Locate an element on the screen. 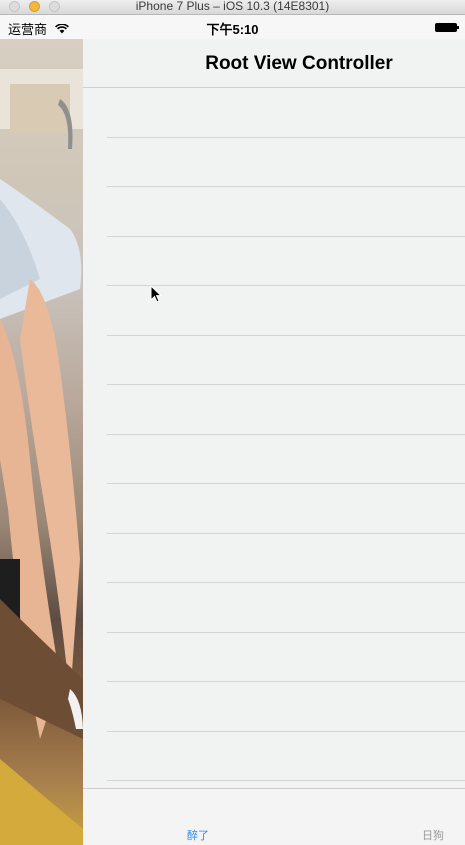 Image resolution: width=465 pixels, height=845 pixels. status-time: 下午5:10 is located at coordinates (232, 29).